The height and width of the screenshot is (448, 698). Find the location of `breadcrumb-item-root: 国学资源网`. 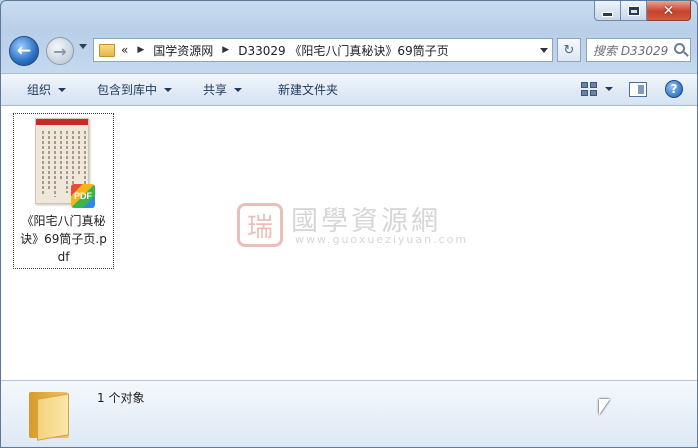

breadcrumb-item-root: 国学资源网 is located at coordinates (183, 50).